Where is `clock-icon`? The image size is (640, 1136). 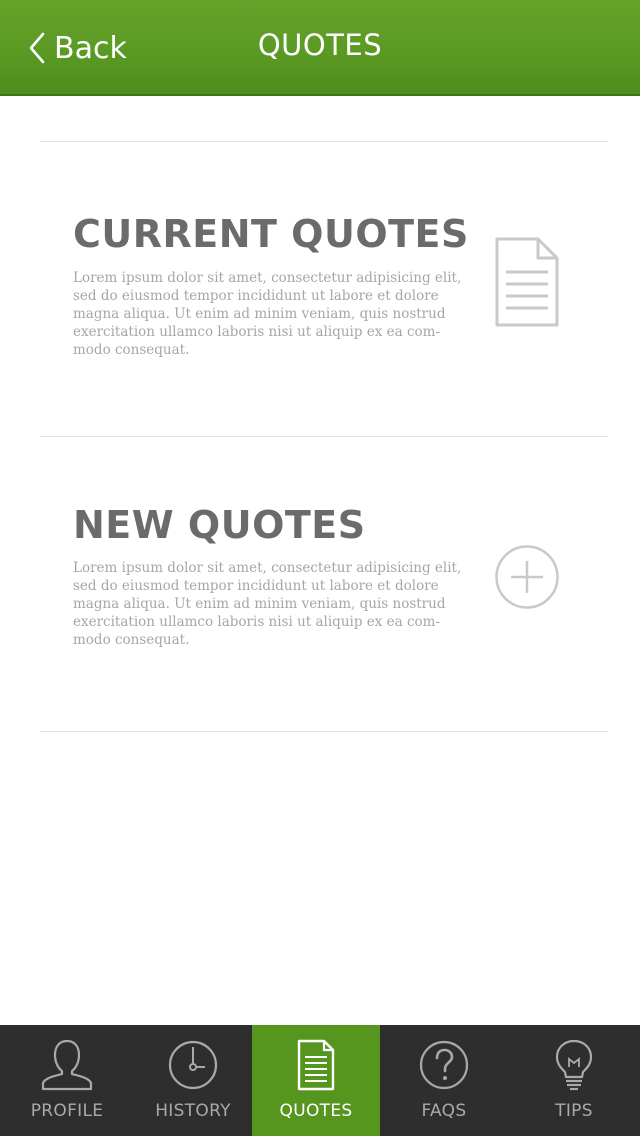
clock-icon is located at coordinates (193, 1065).